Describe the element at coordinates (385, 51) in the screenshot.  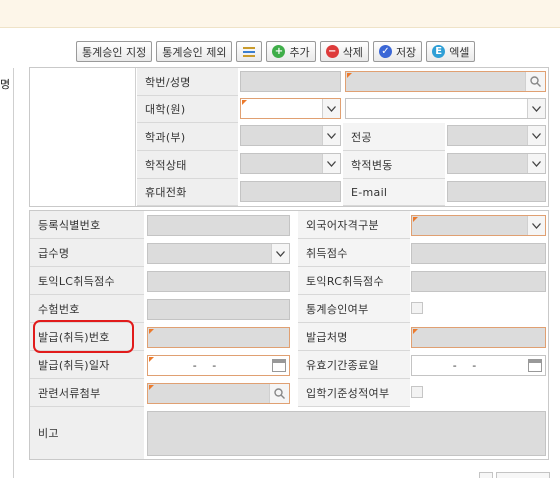
I see `check-icon: ✓` at that location.